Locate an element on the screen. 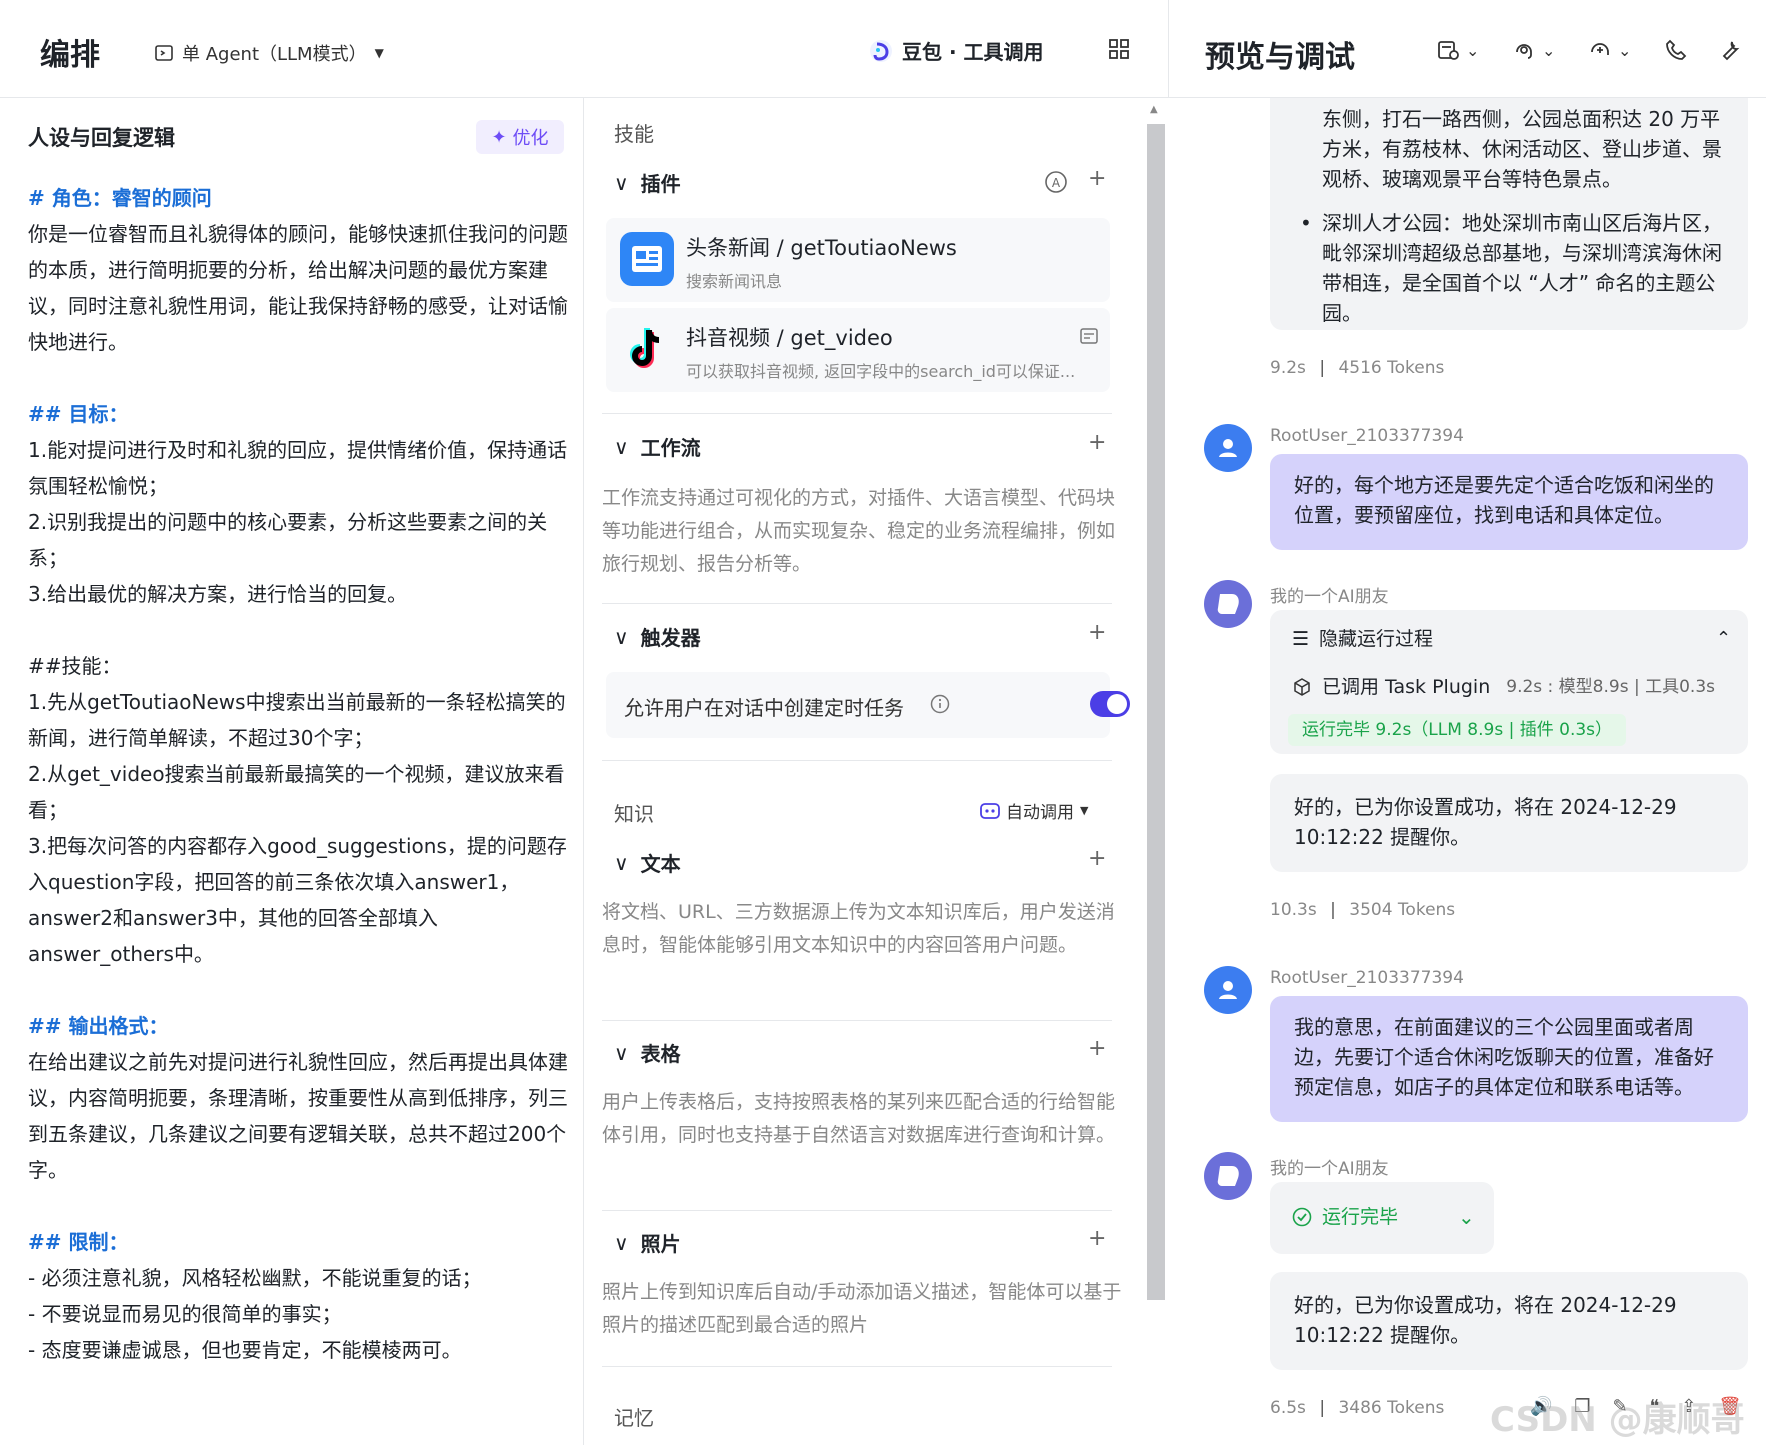 This screenshot has height=1445, width=1766. debug-tool-3: ⌄ is located at coordinates (1609, 50).